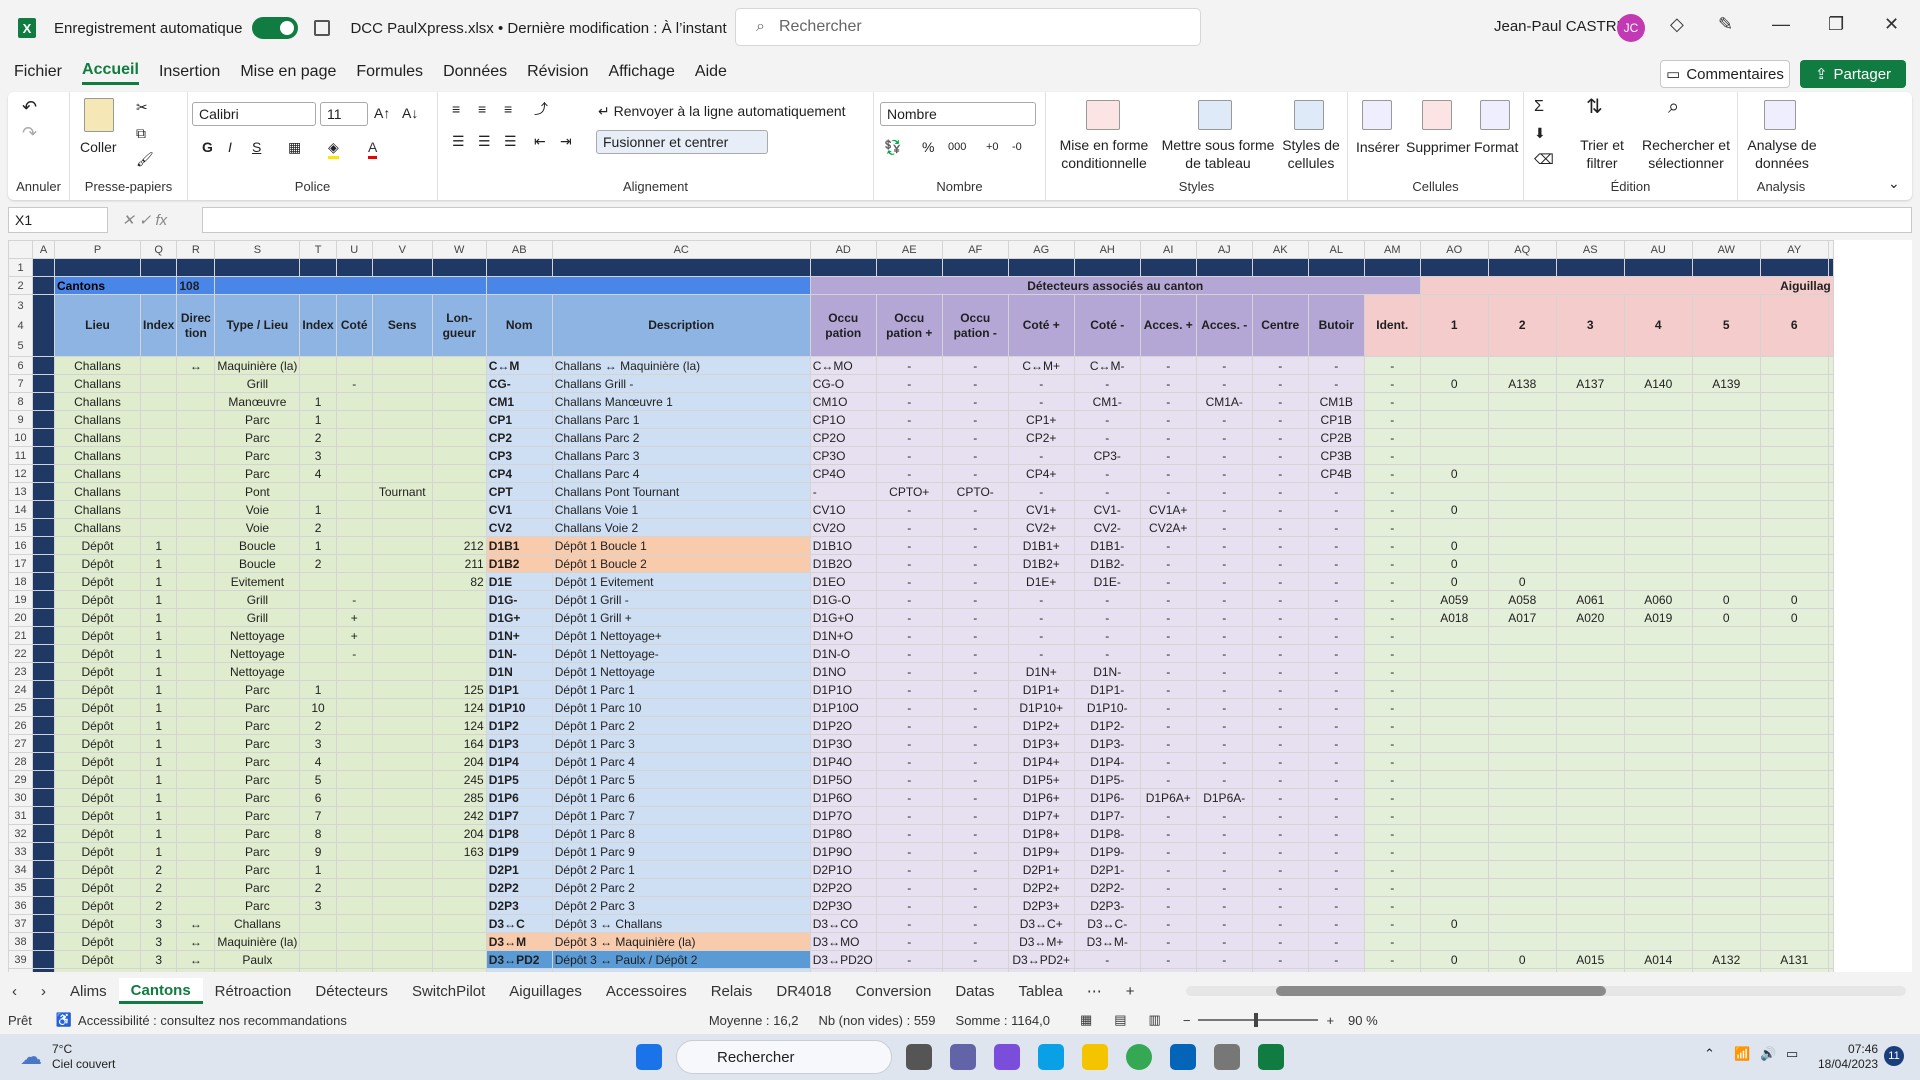  What do you see at coordinates (843, 851) in the screenshot?
I see `cell: D1P9O` at bounding box center [843, 851].